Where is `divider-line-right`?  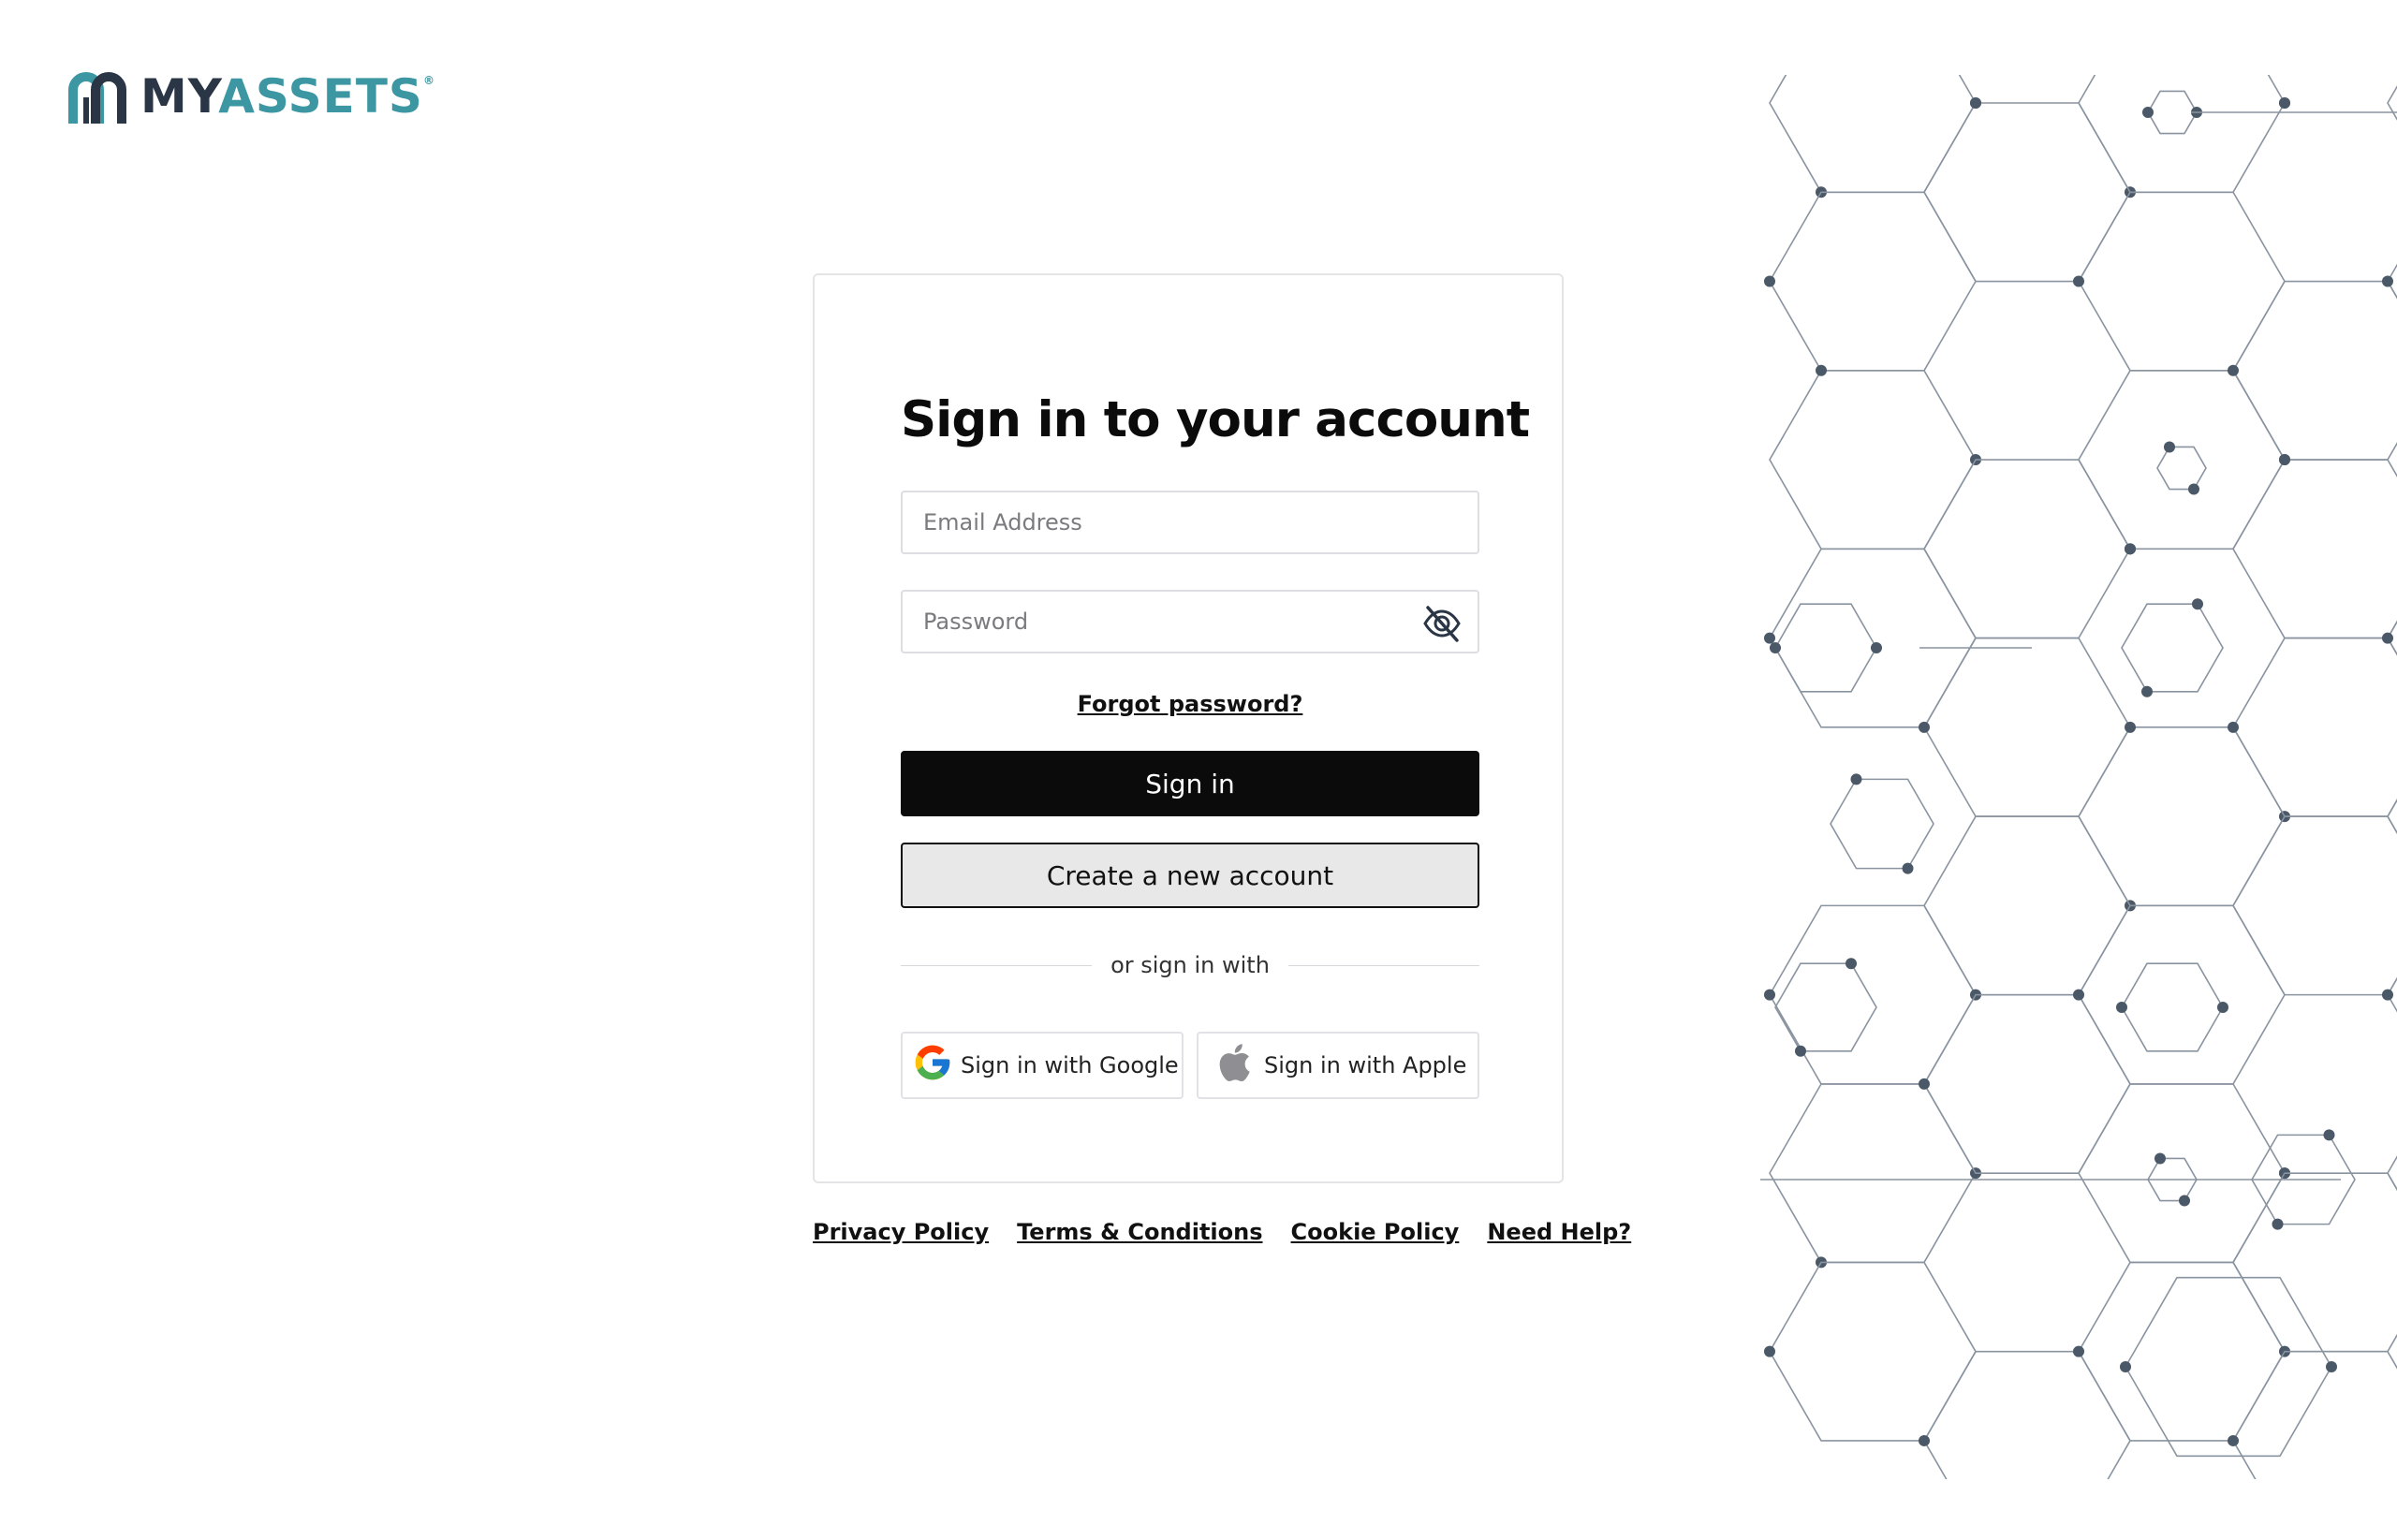
divider-line-right is located at coordinates (1383, 965).